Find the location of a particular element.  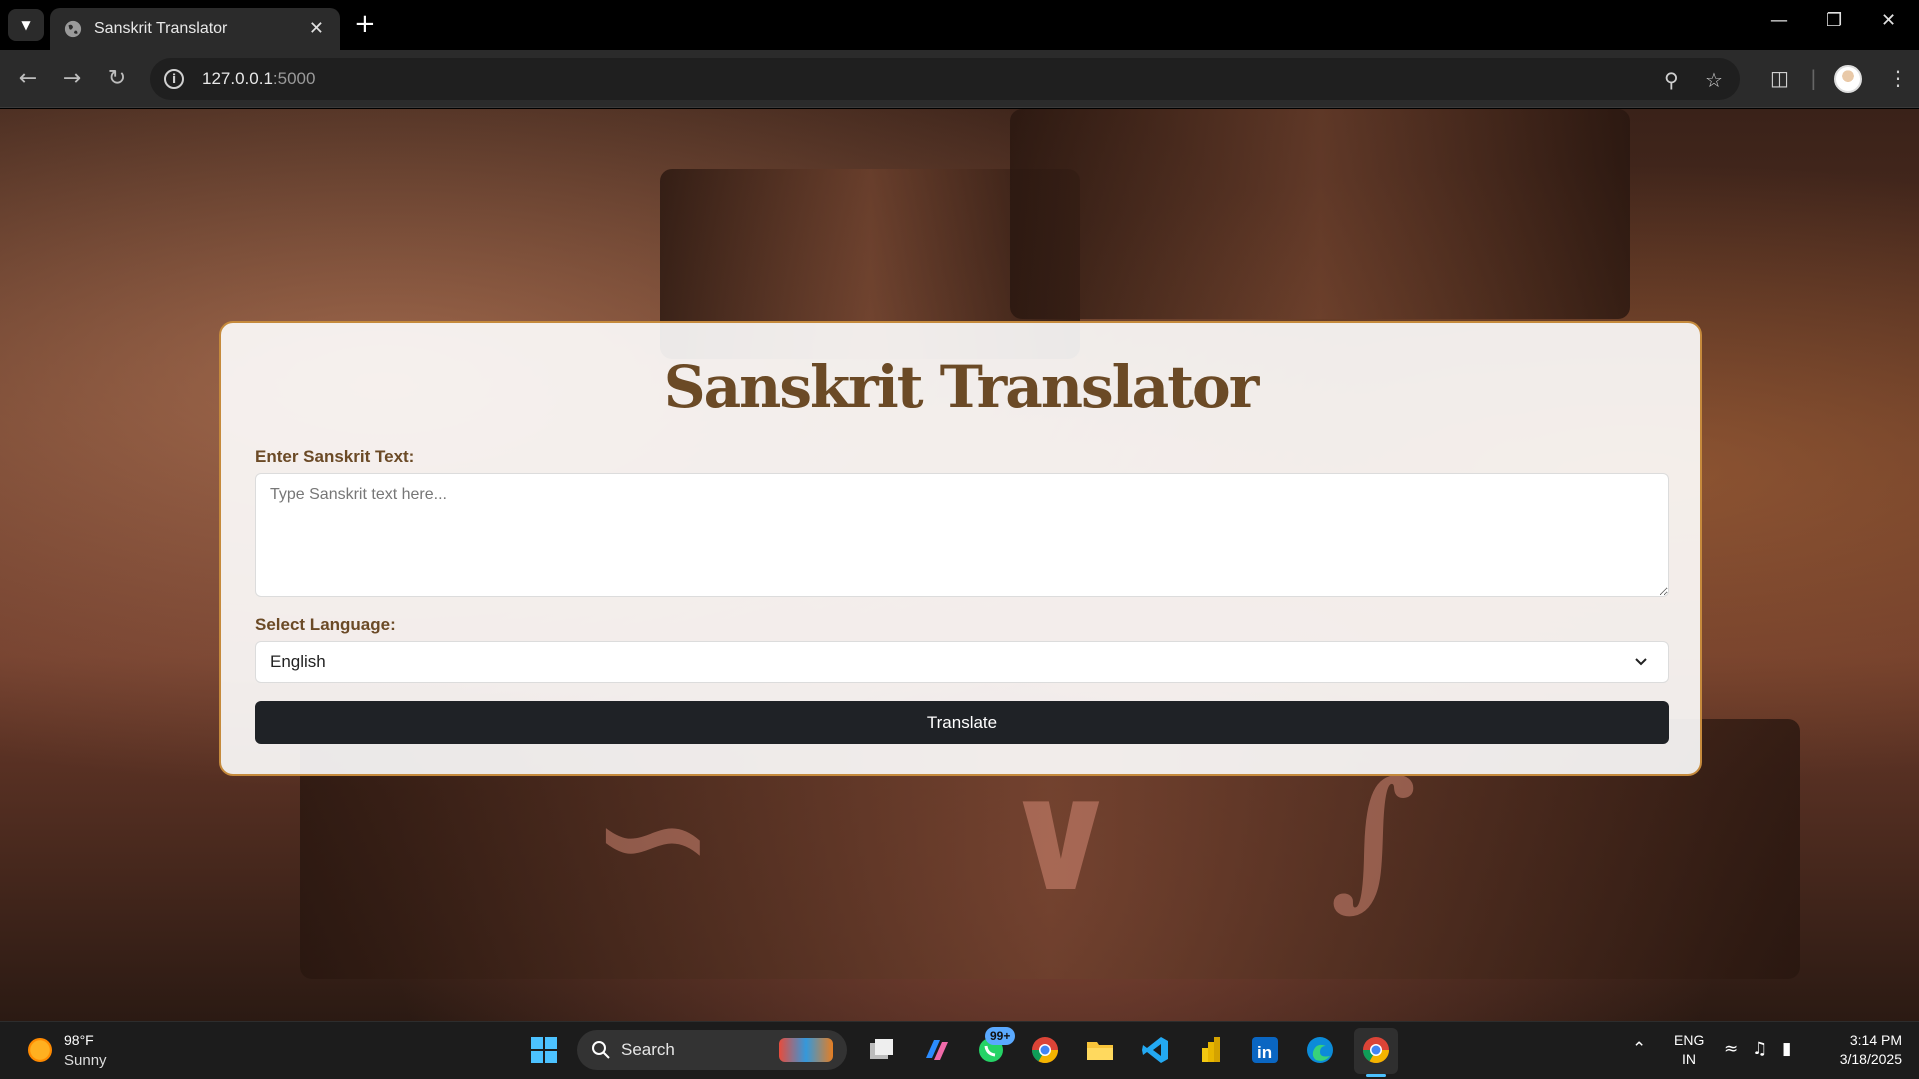

extensions-icon: ◫ is located at coordinates (1779, 78).